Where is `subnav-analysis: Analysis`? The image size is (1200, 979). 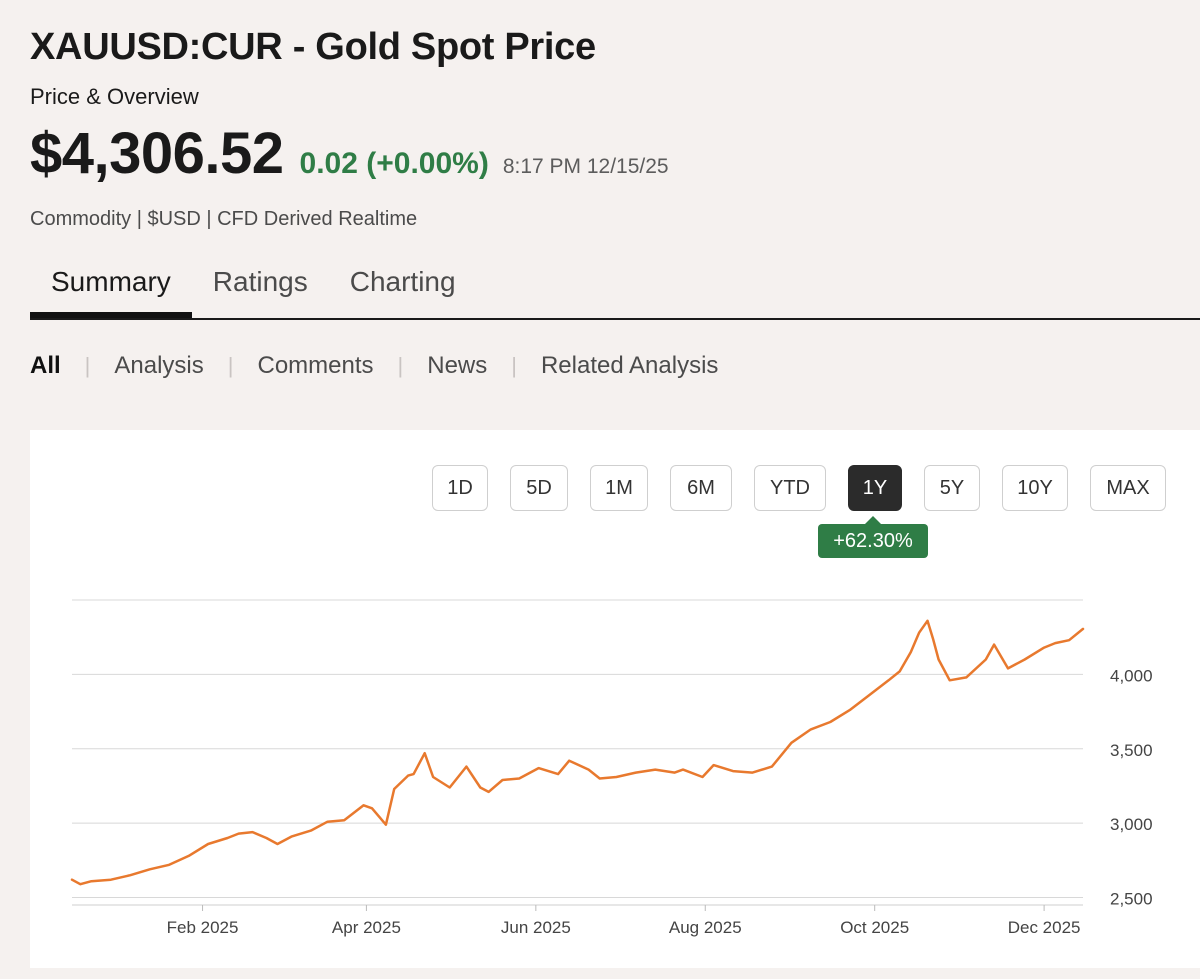 subnav-analysis: Analysis is located at coordinates (158, 366).